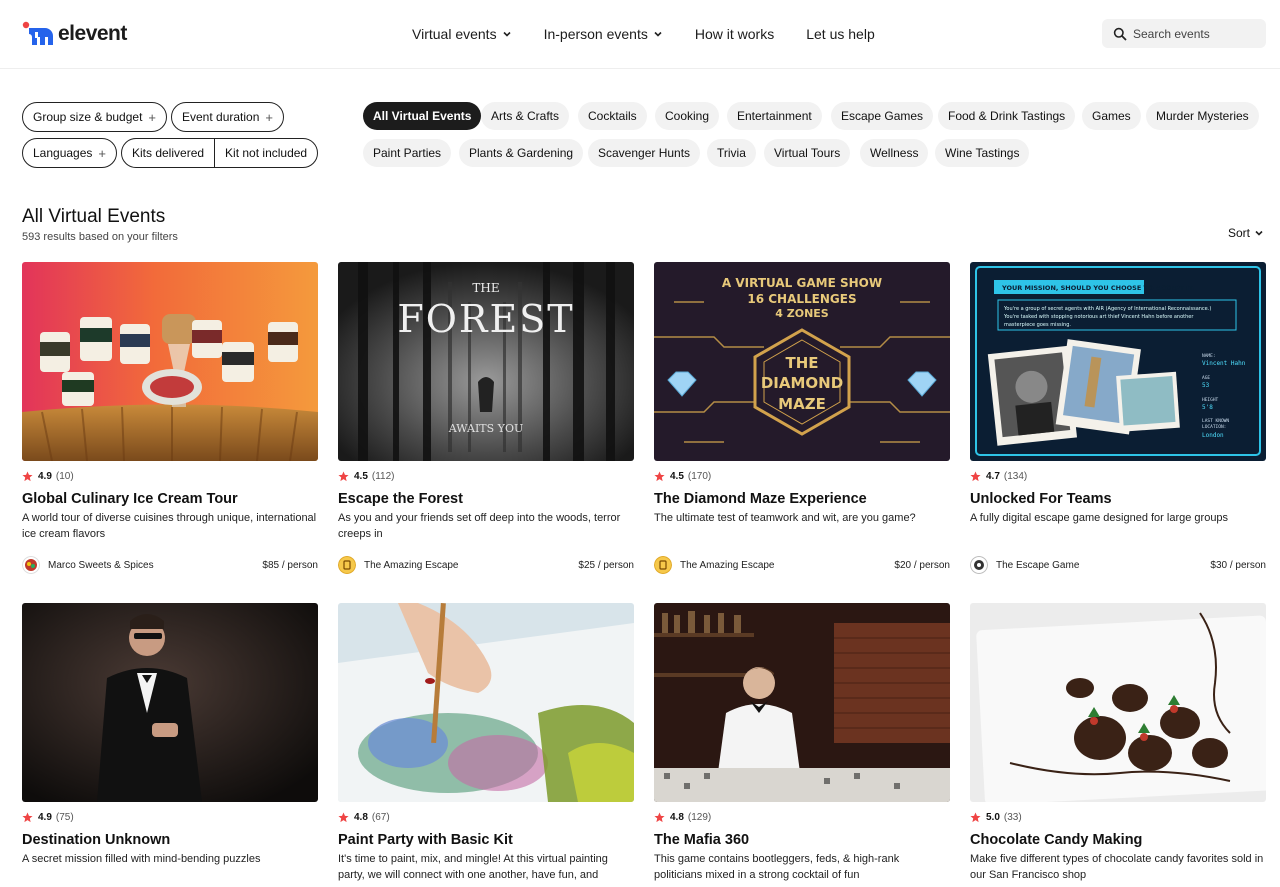  I want to click on event-image-chocolate-candy, so click(1118, 702).